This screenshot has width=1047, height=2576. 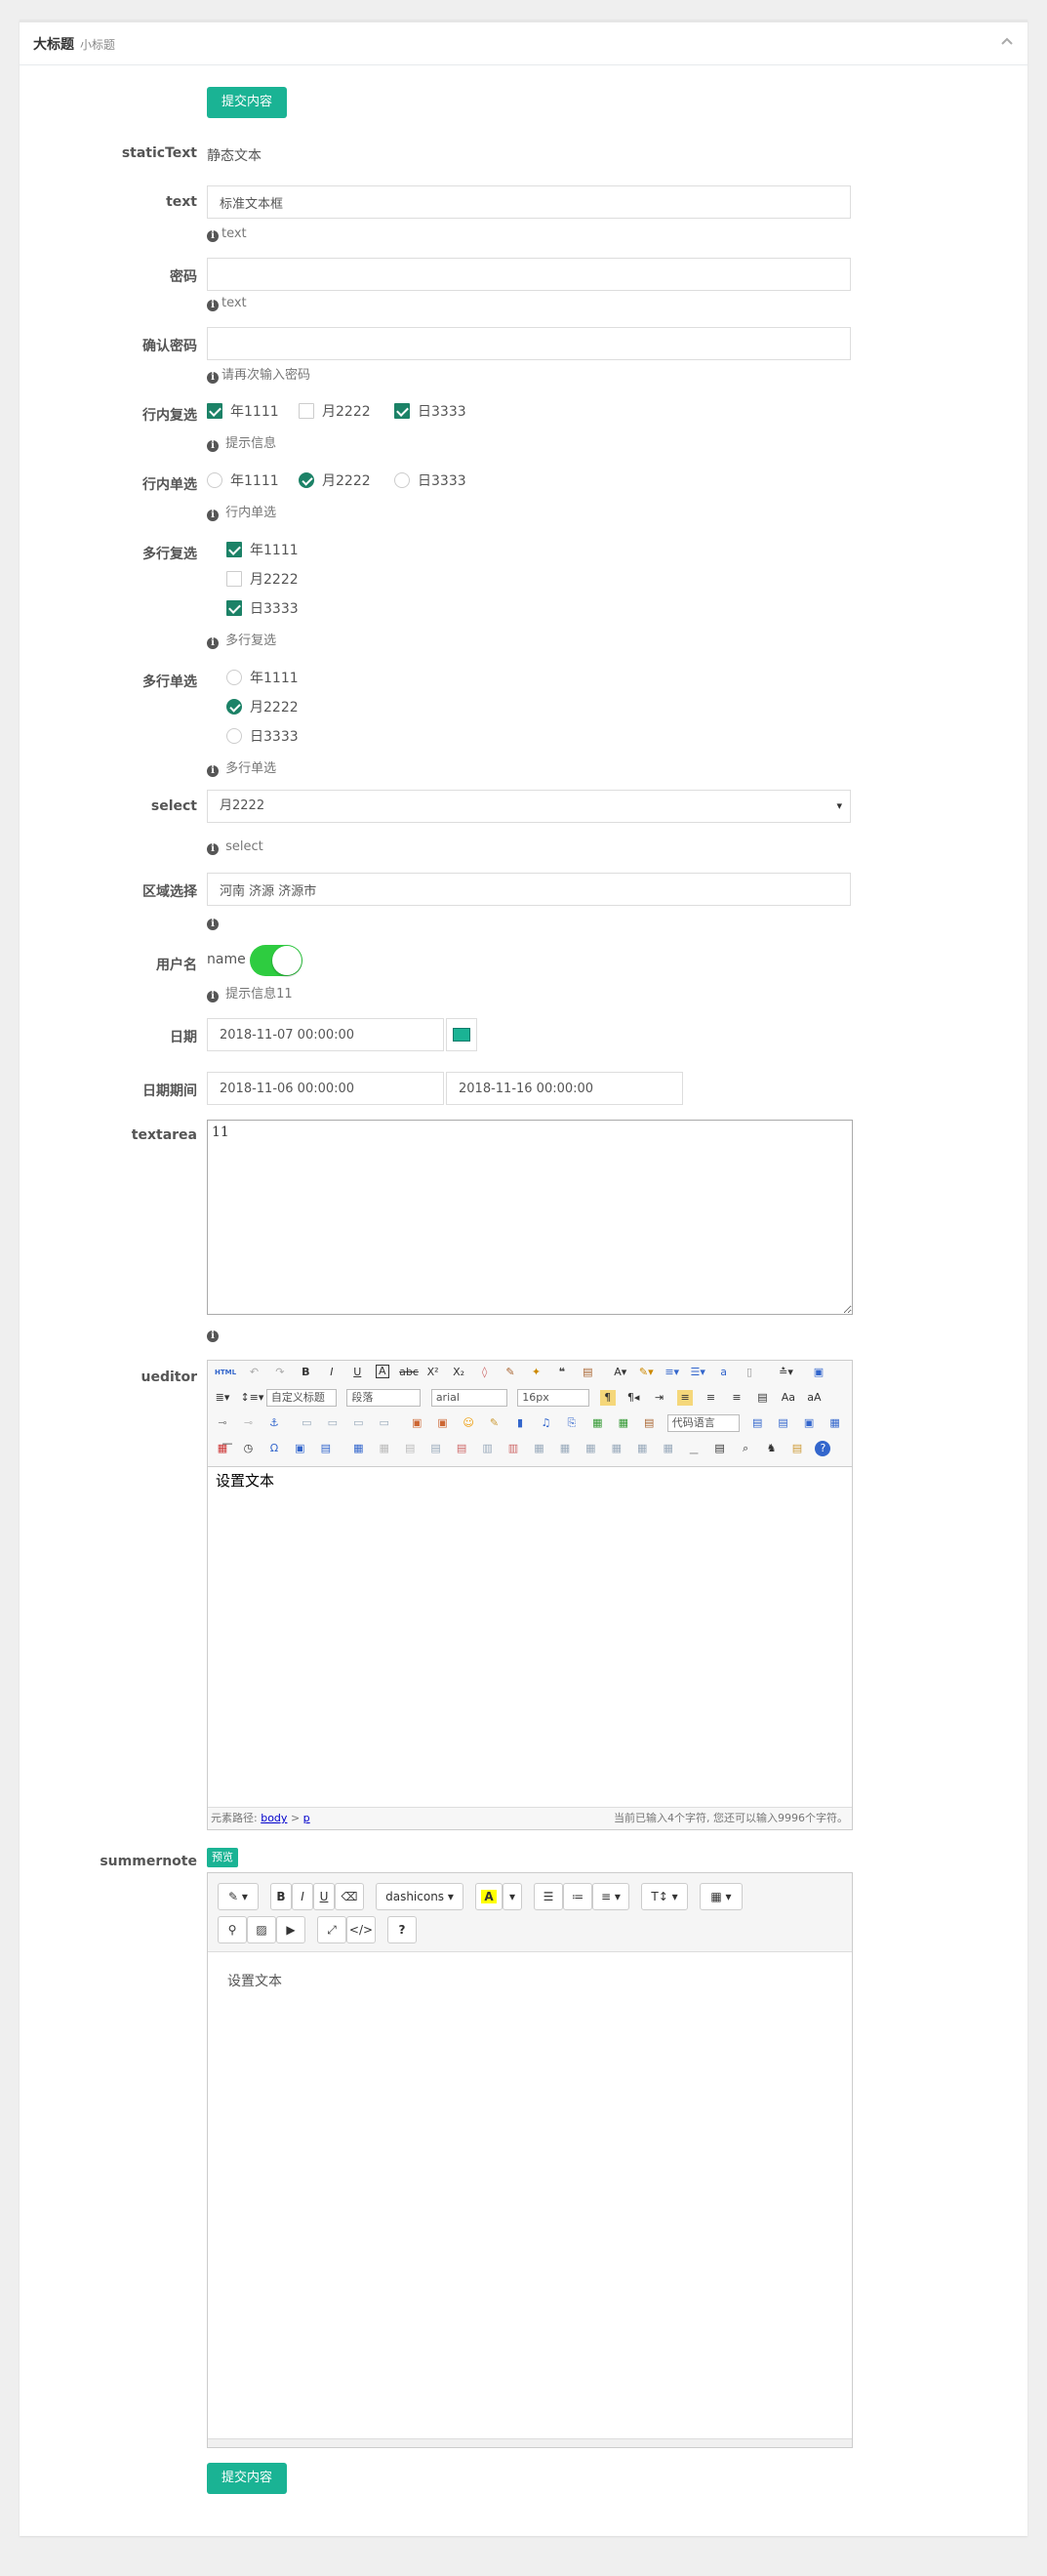 What do you see at coordinates (1007, 42) in the screenshot?
I see `chevron-up-icon` at bounding box center [1007, 42].